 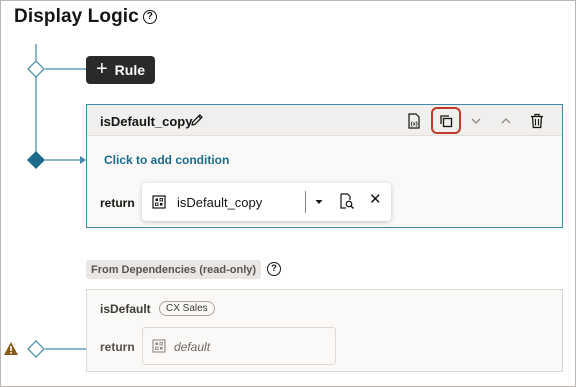 I want to click on return-value-text: isDefault_copy, so click(x=220, y=202).